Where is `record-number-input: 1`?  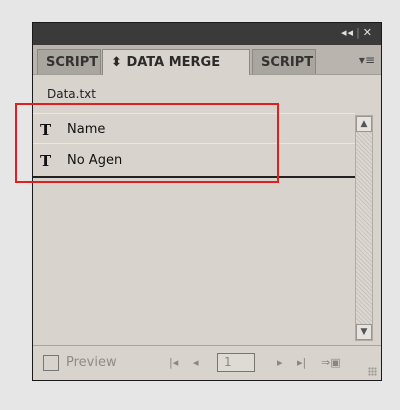
record-number-input: 1 is located at coordinates (236, 362).